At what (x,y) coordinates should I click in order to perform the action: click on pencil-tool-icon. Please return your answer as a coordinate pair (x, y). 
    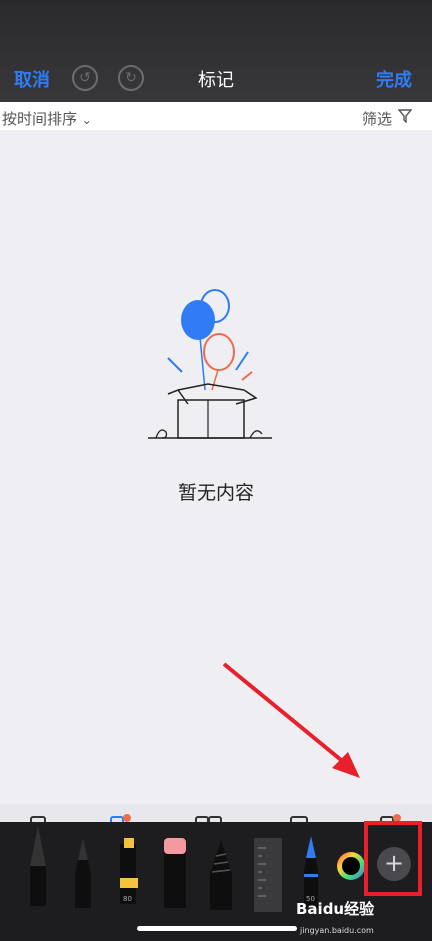
    Looking at the image, I should click on (83, 873).